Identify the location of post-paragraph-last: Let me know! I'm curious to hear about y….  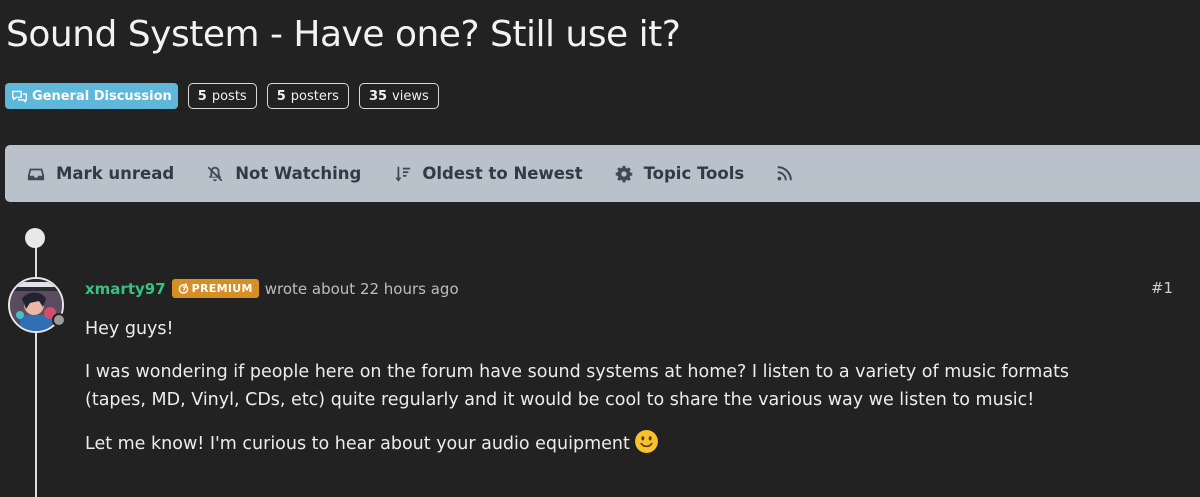
(610, 446).